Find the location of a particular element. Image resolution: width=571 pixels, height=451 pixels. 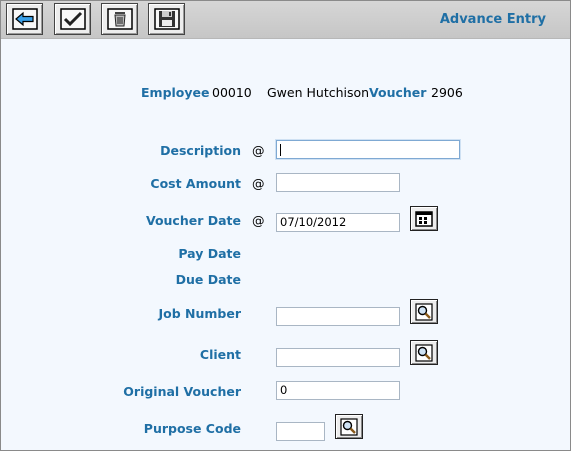

job-number-label: Job Number is located at coordinates (199, 313).